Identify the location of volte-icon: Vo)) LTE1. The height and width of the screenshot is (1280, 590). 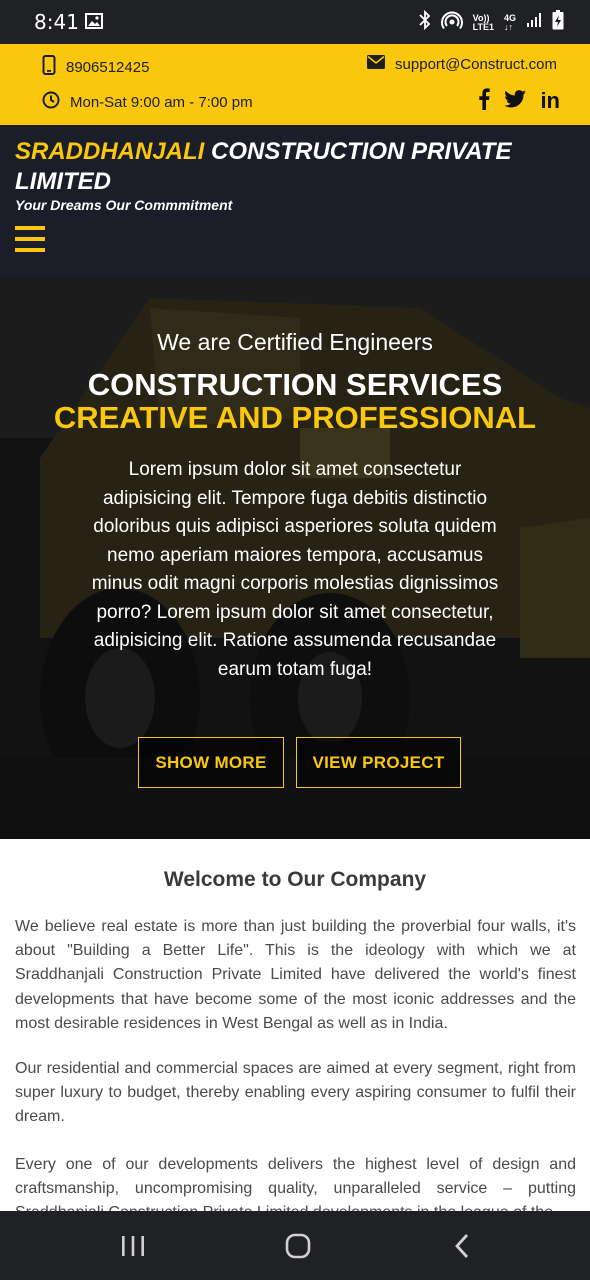
(483, 22).